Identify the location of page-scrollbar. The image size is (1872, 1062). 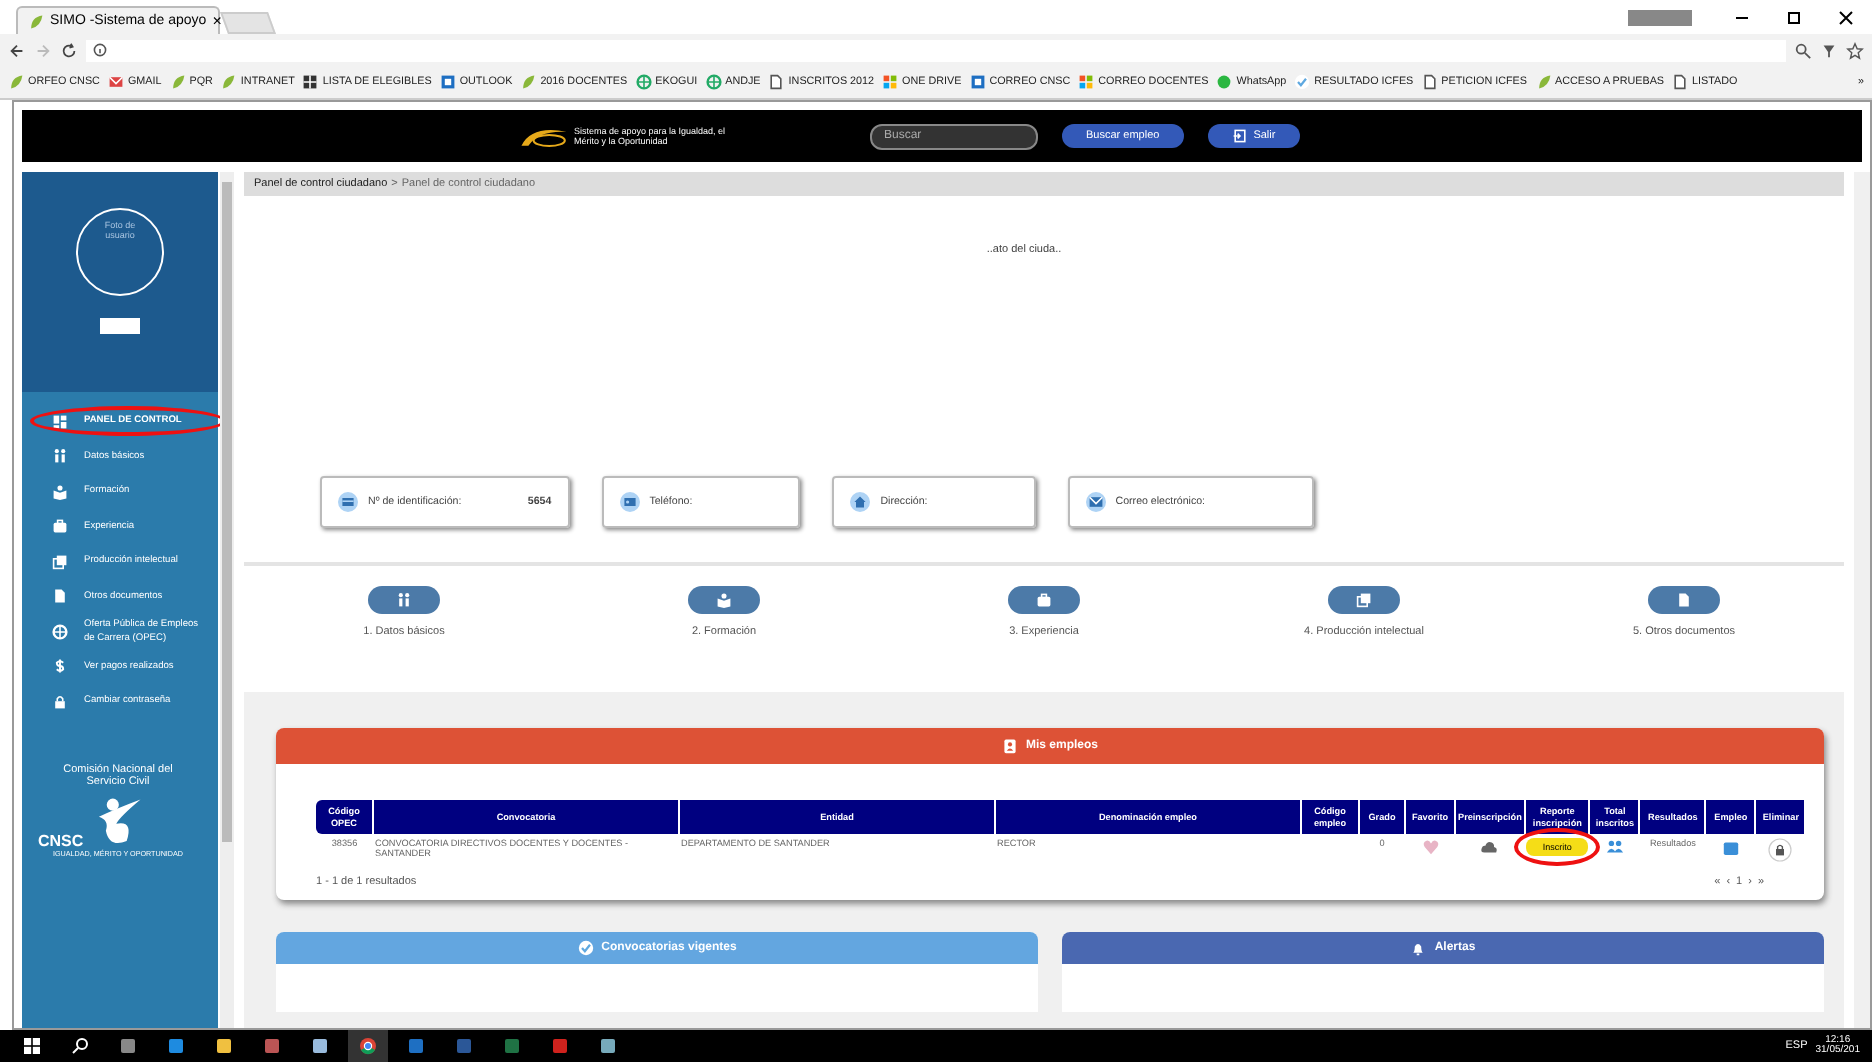
(1862, 600).